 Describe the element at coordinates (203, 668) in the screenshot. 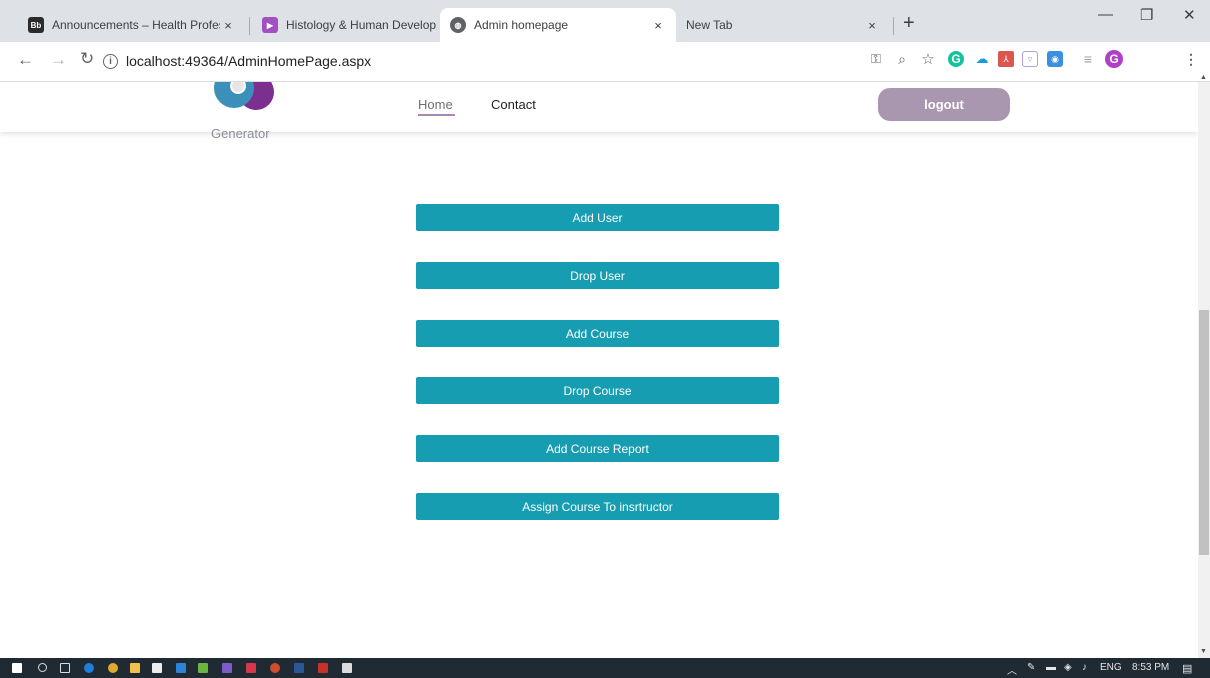

I see `paint-icon` at that location.